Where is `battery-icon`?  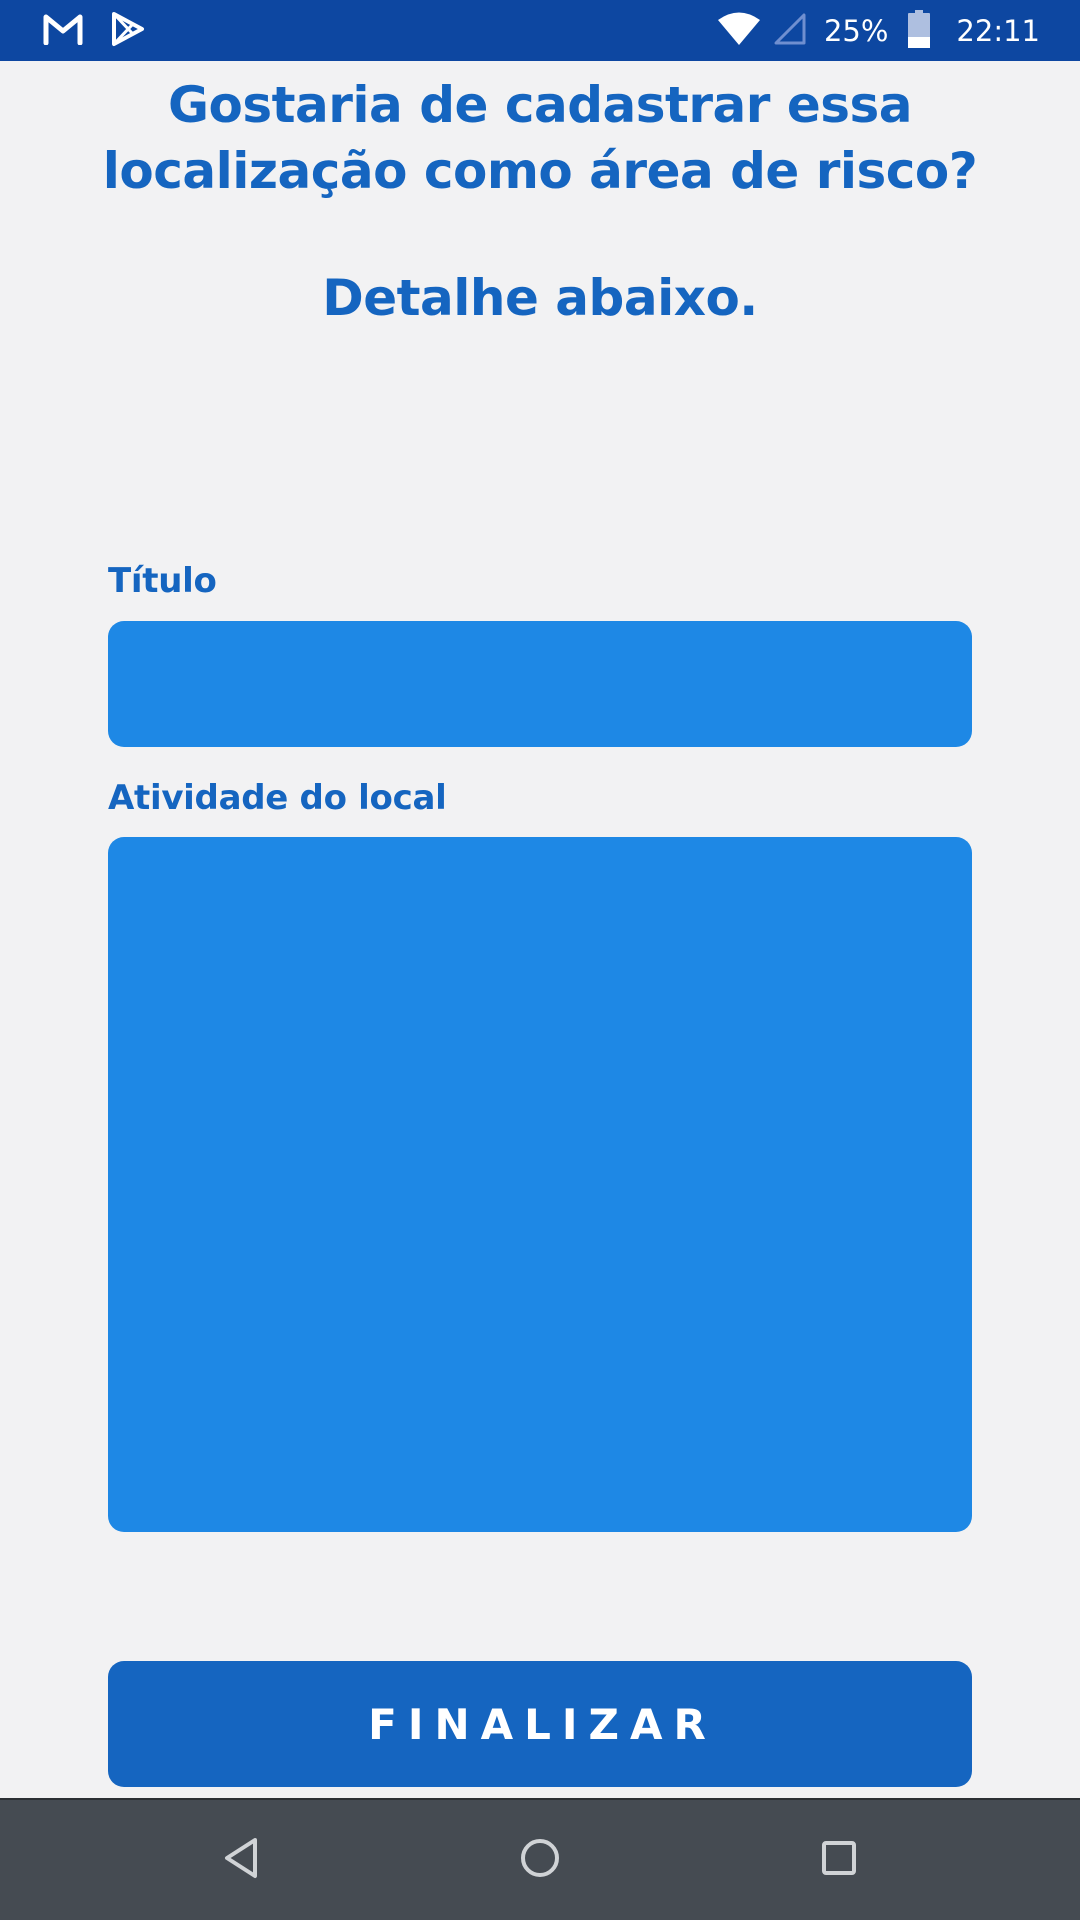
battery-icon is located at coordinates (919, 30).